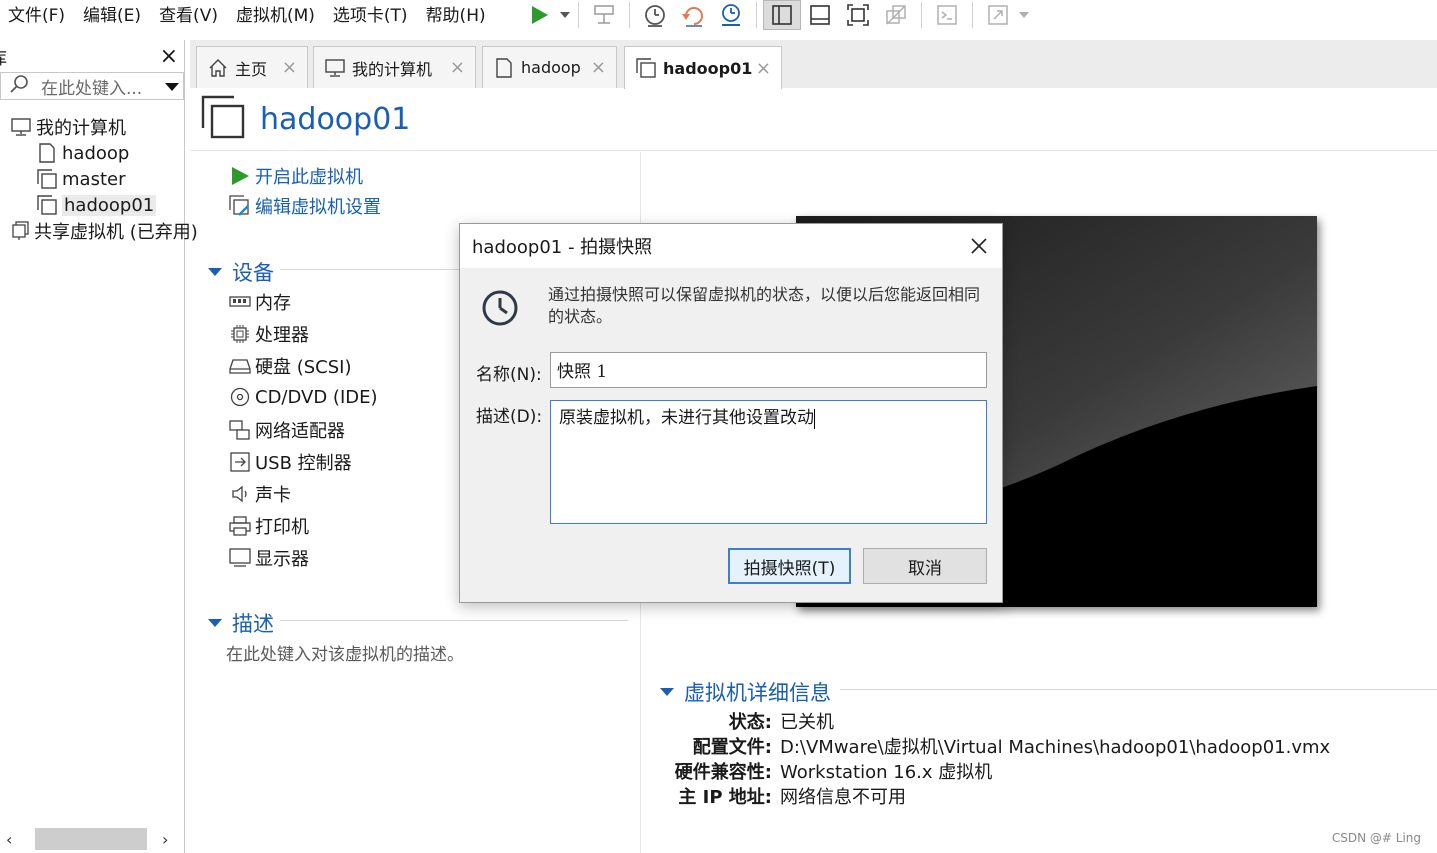  What do you see at coordinates (782, 15) in the screenshot?
I see `library-view-icon` at bounding box center [782, 15].